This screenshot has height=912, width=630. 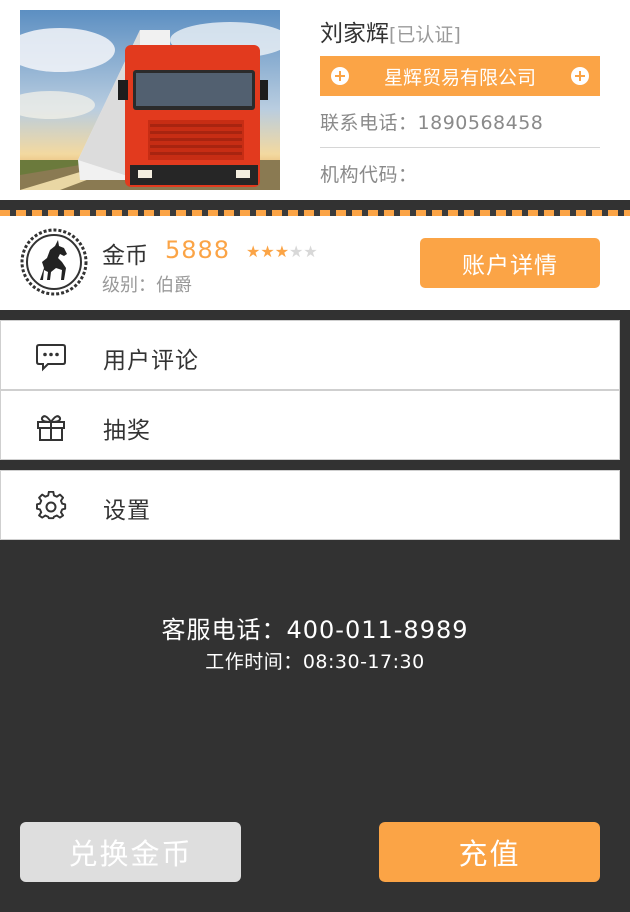 What do you see at coordinates (127, 511) in the screenshot?
I see `menu-label: 设置` at bounding box center [127, 511].